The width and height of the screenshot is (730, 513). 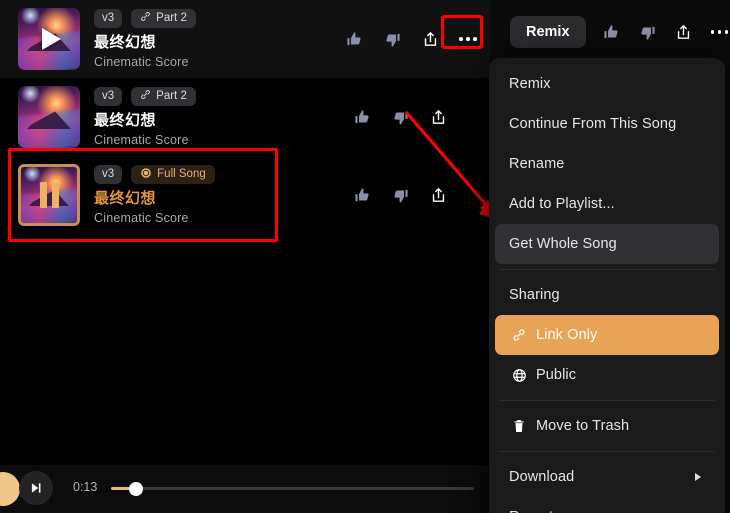 I want to click on pause-bars-icon, so click(x=49, y=195).